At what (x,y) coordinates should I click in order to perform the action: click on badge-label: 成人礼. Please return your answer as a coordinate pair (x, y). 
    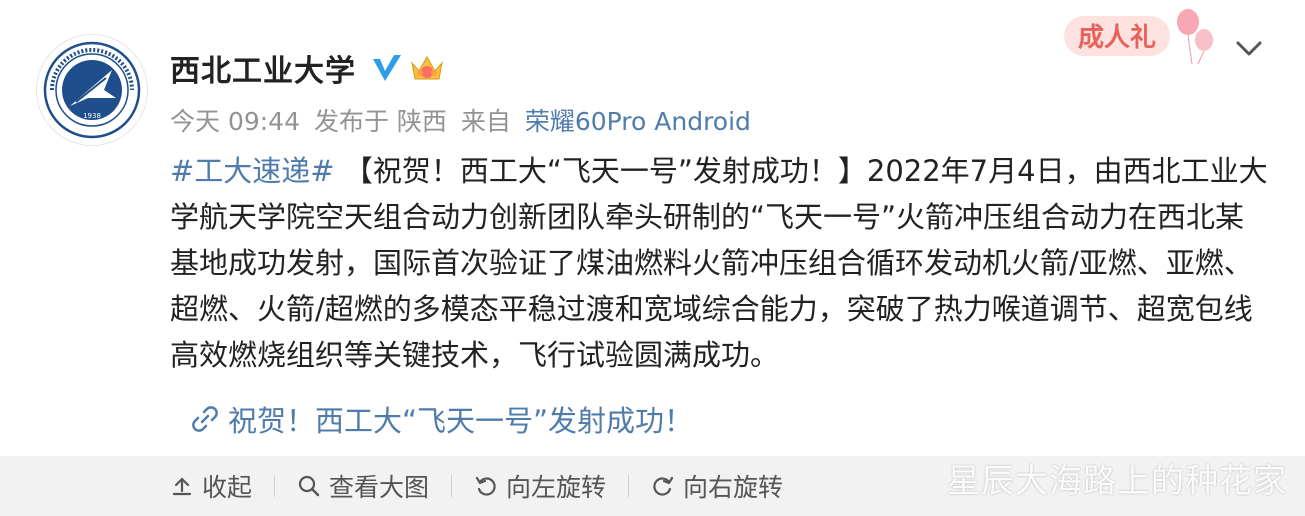
    Looking at the image, I should click on (1117, 37).